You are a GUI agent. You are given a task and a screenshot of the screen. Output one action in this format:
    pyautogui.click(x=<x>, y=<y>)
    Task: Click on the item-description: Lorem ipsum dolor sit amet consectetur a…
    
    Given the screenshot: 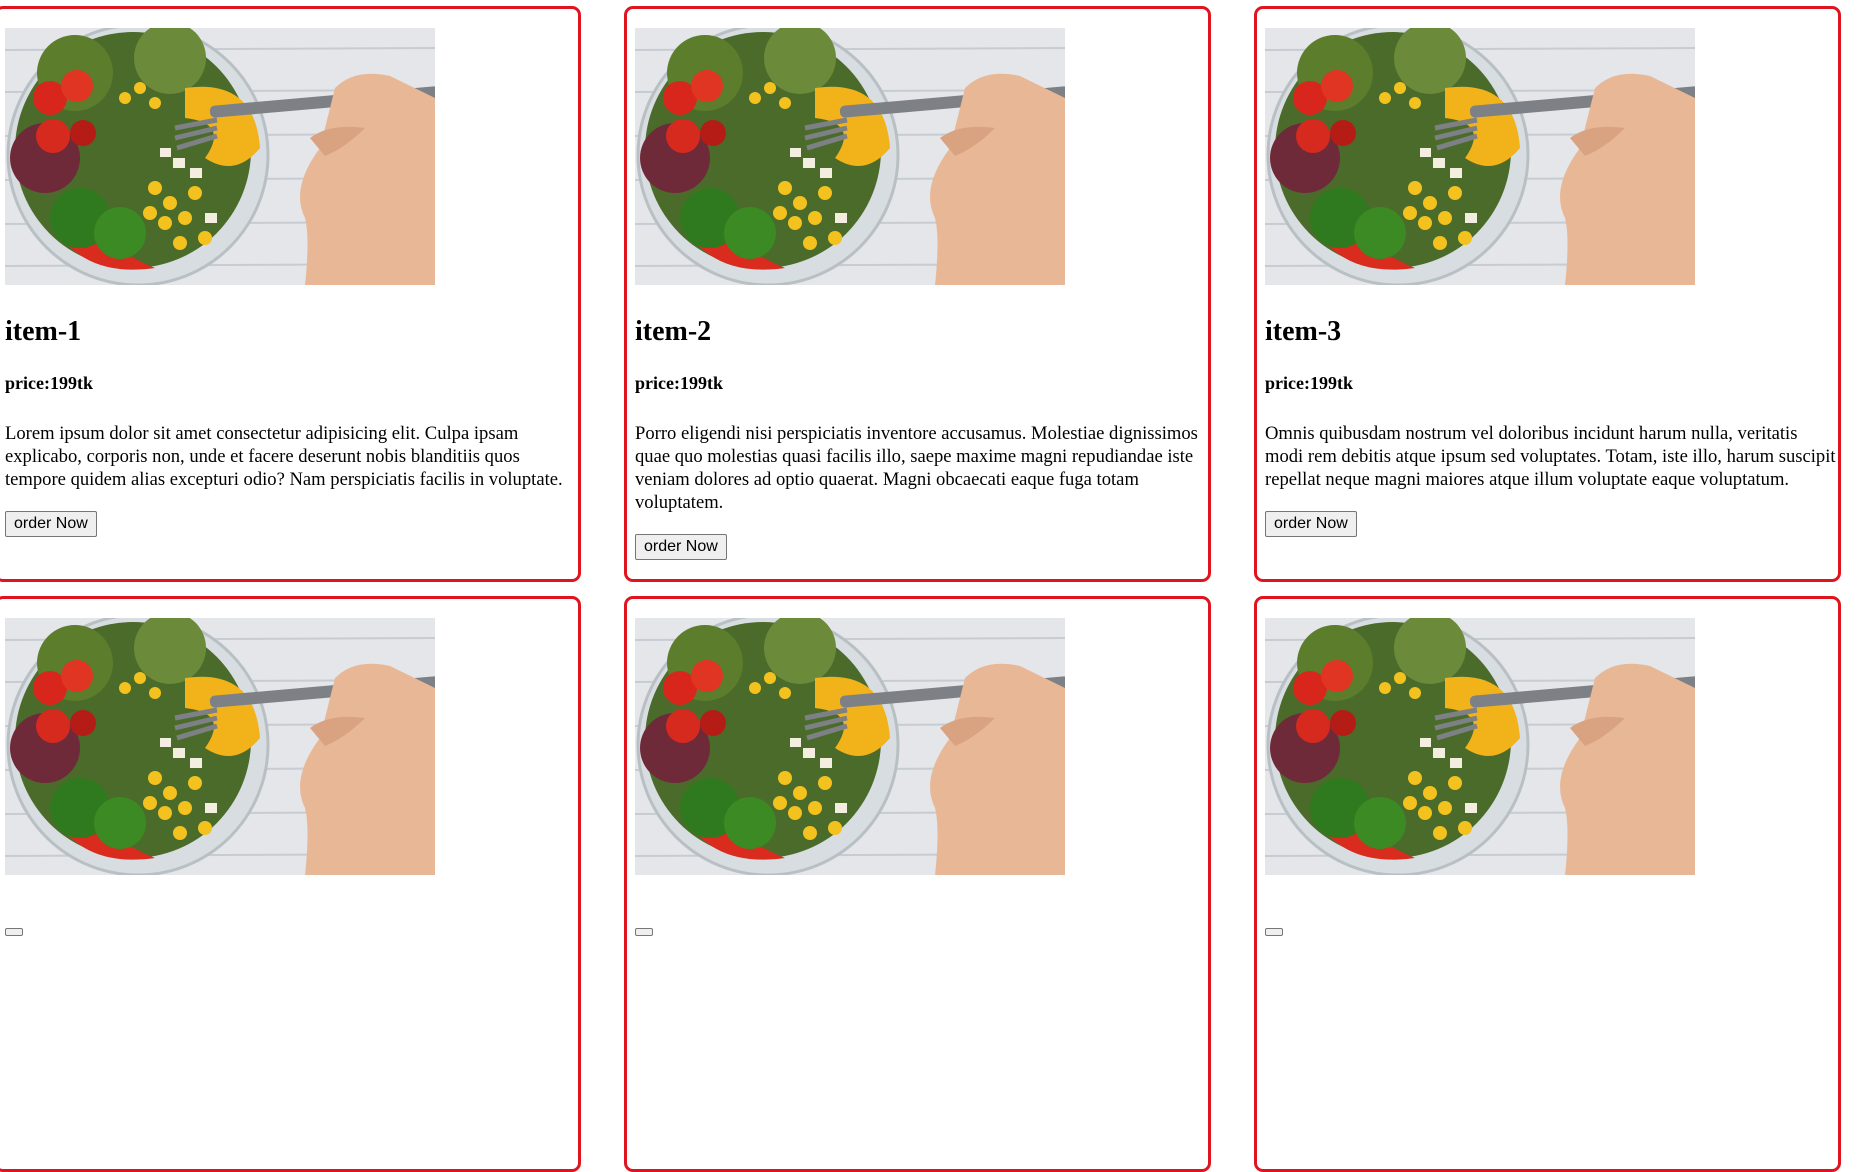 What is the action you would take?
    pyautogui.click(x=284, y=456)
    